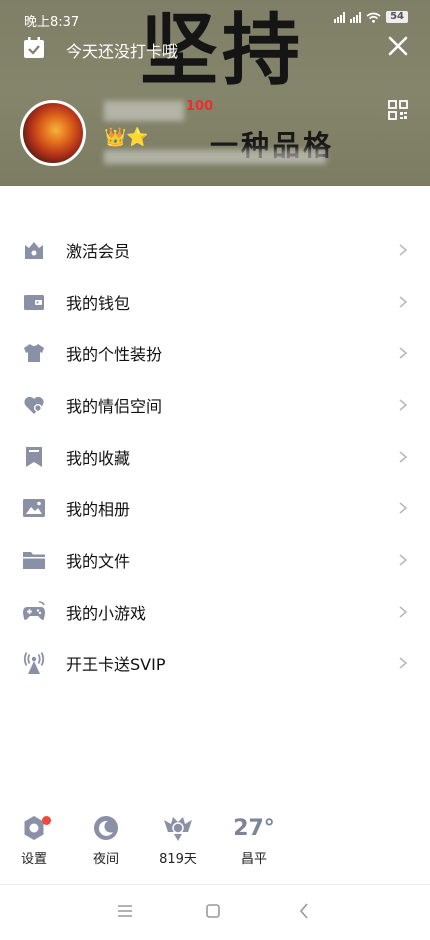 Image resolution: width=430 pixels, height=940 pixels. I want to click on wifi-icon, so click(373, 17).